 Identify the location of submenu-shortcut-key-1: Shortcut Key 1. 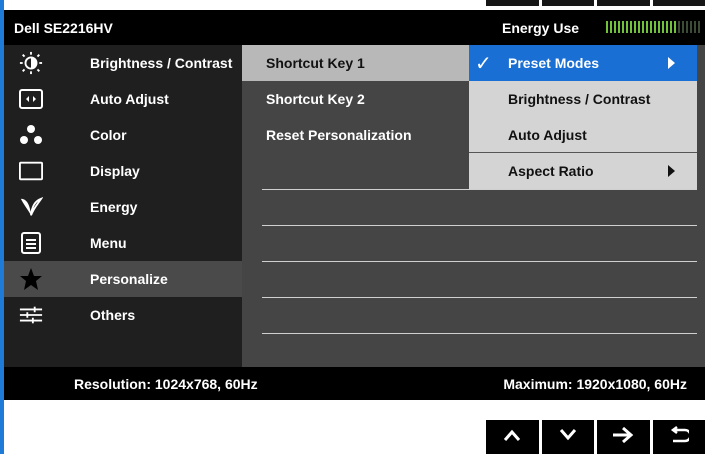
(355, 63).